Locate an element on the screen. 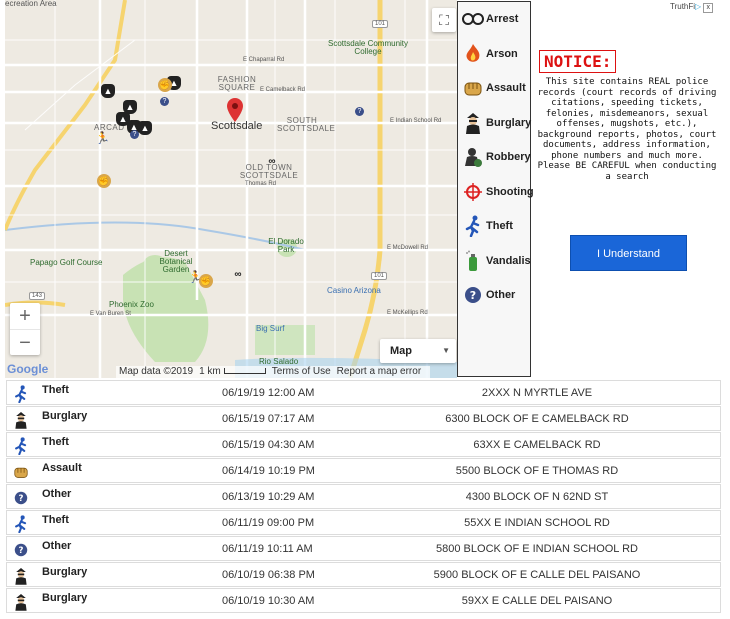 This screenshot has height=619, width=730. map-label-big-surf: Big Surf is located at coordinates (270, 328).